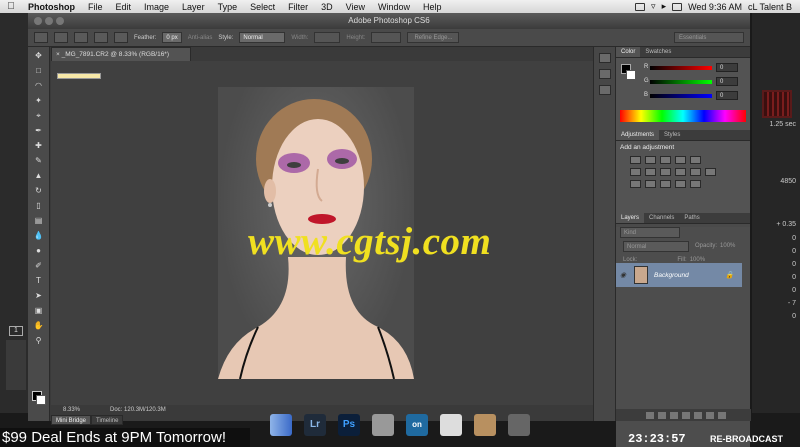 This screenshot has height=447, width=800. What do you see at coordinates (665, 160) in the screenshot?
I see `curves-icon` at bounding box center [665, 160].